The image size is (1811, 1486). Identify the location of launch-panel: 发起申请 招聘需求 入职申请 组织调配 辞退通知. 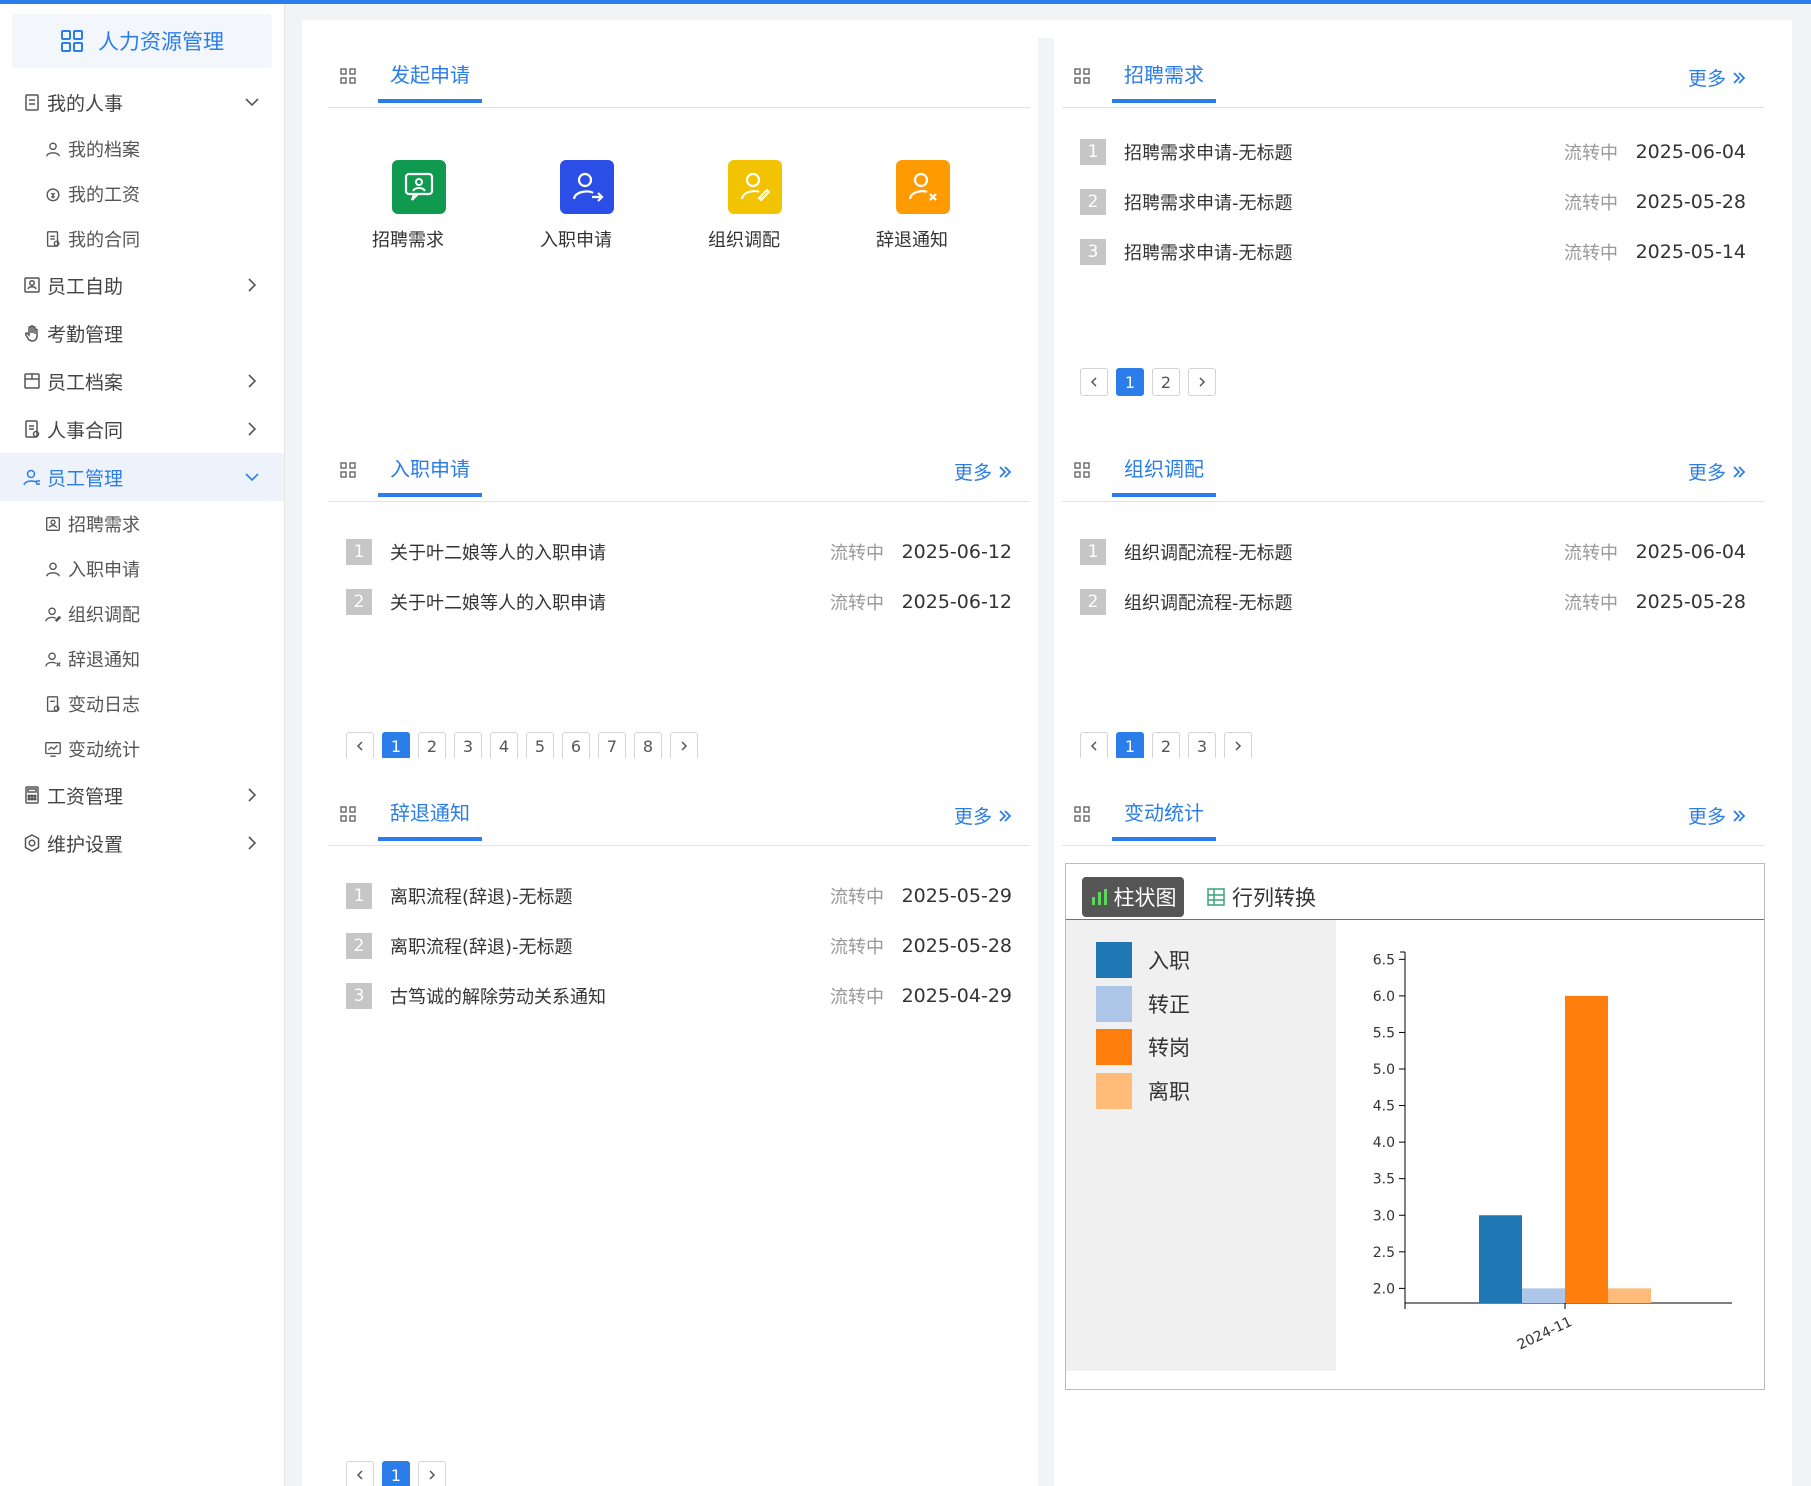
(679, 217).